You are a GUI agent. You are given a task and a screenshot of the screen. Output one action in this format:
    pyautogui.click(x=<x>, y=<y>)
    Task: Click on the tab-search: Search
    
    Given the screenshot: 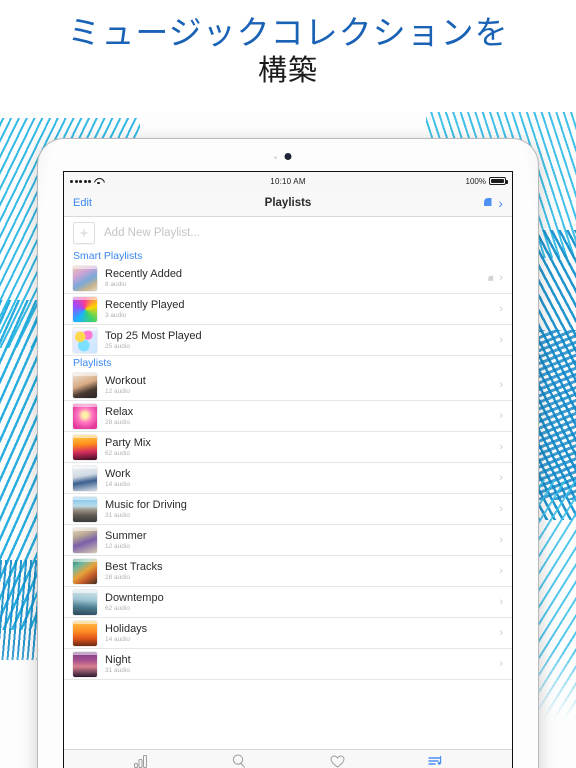 What is the action you would take?
    pyautogui.click(x=239, y=761)
    